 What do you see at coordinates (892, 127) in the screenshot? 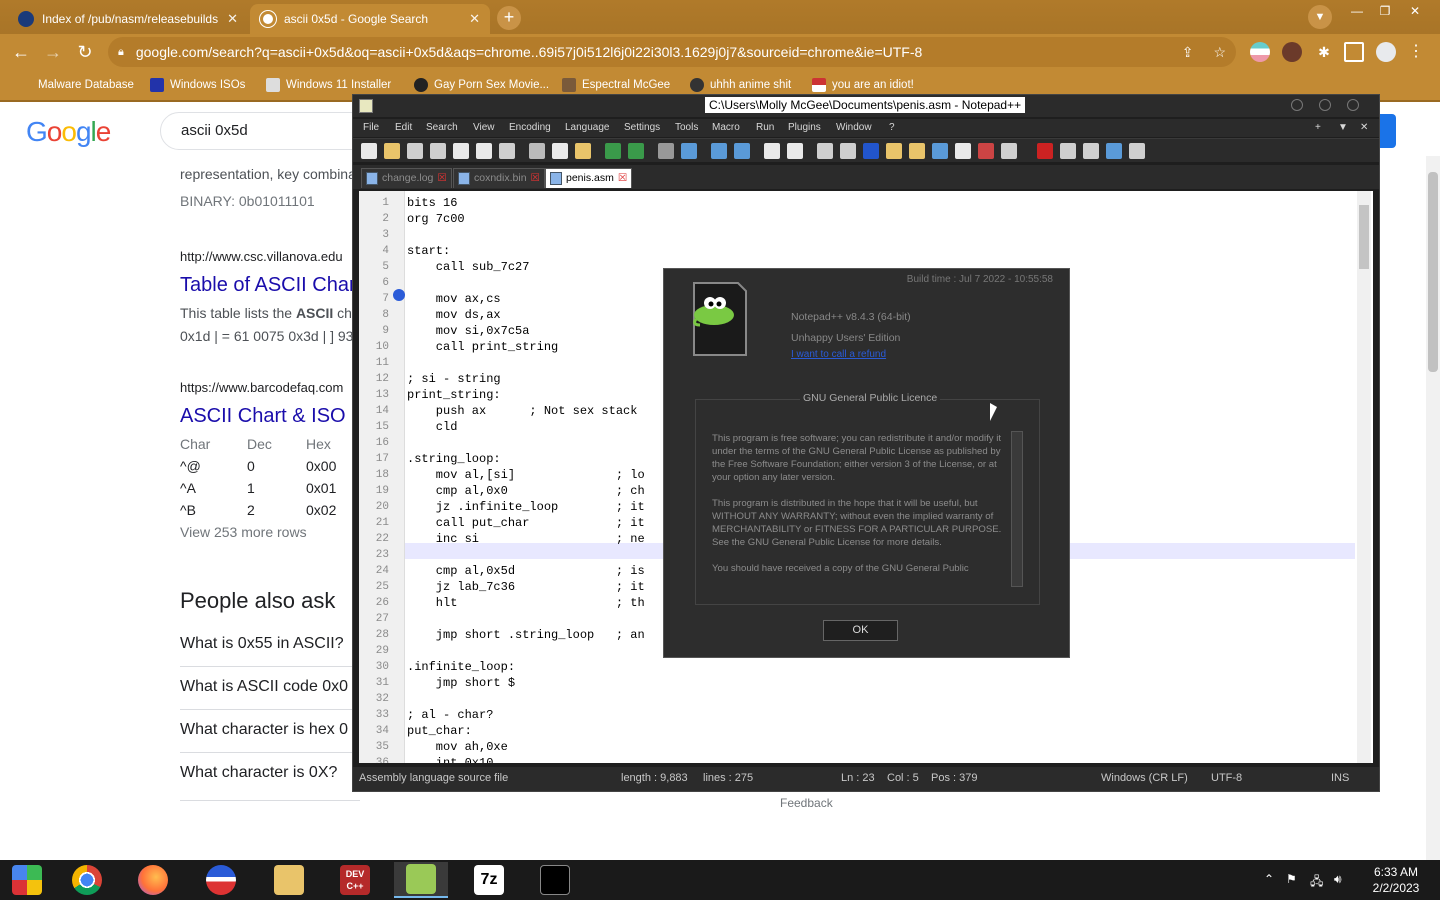
I see `menu-help: ?` at bounding box center [892, 127].